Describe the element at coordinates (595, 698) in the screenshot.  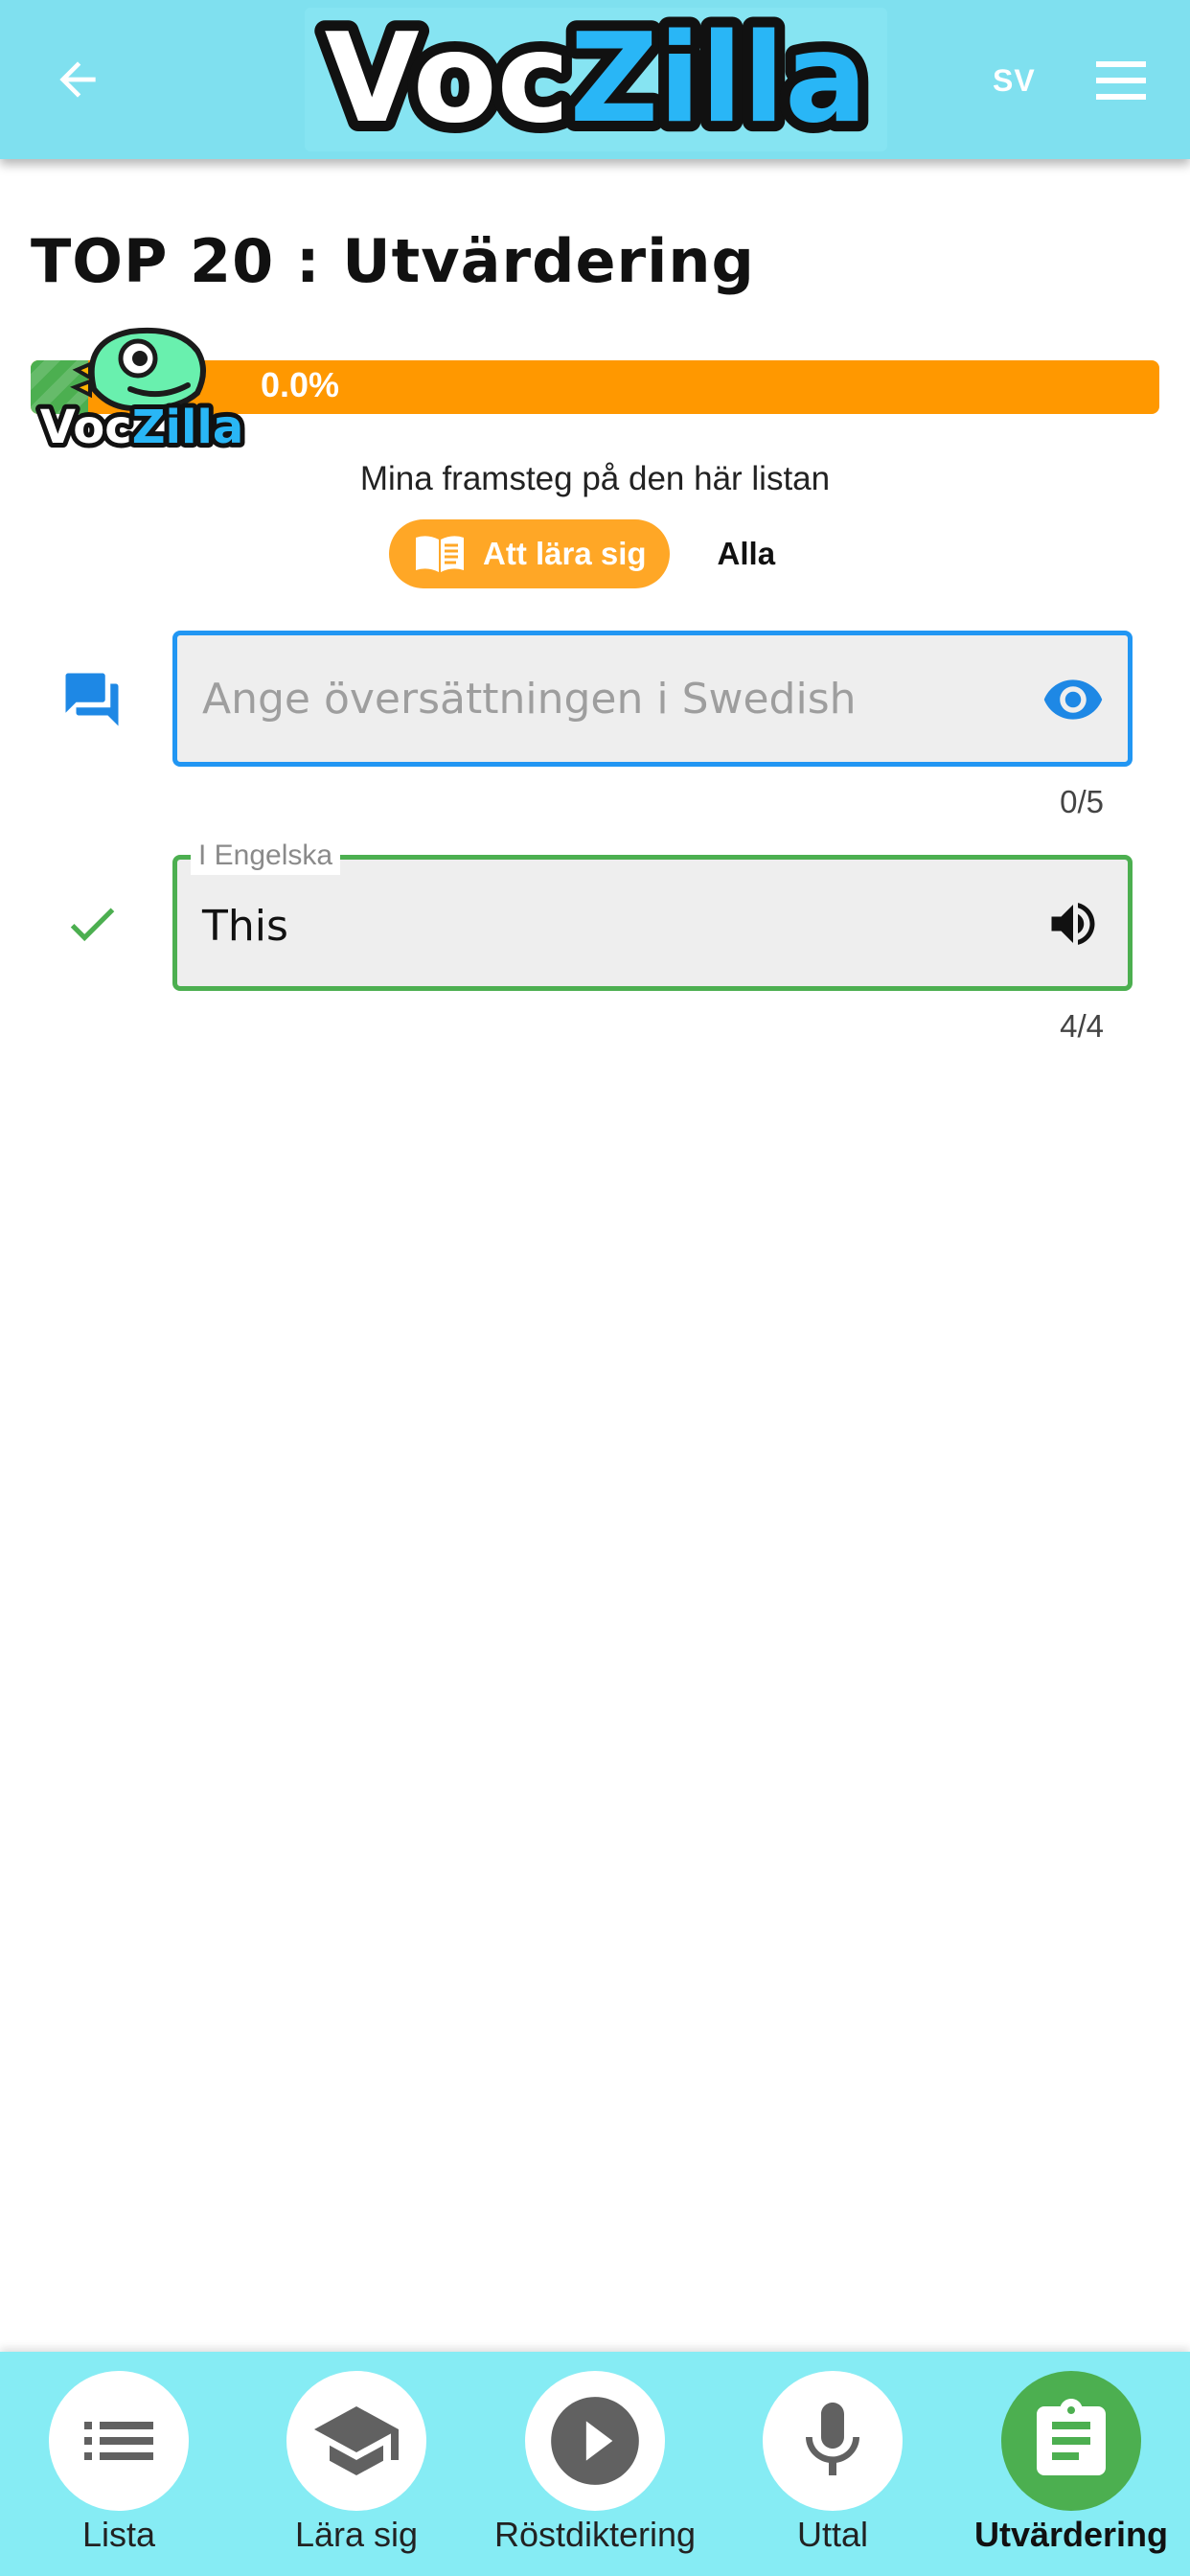
I see `answer-input` at that location.